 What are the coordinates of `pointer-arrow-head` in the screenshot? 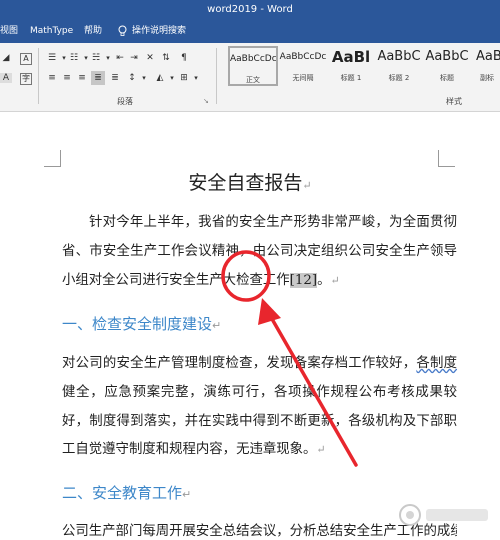 It's located at (269, 311).